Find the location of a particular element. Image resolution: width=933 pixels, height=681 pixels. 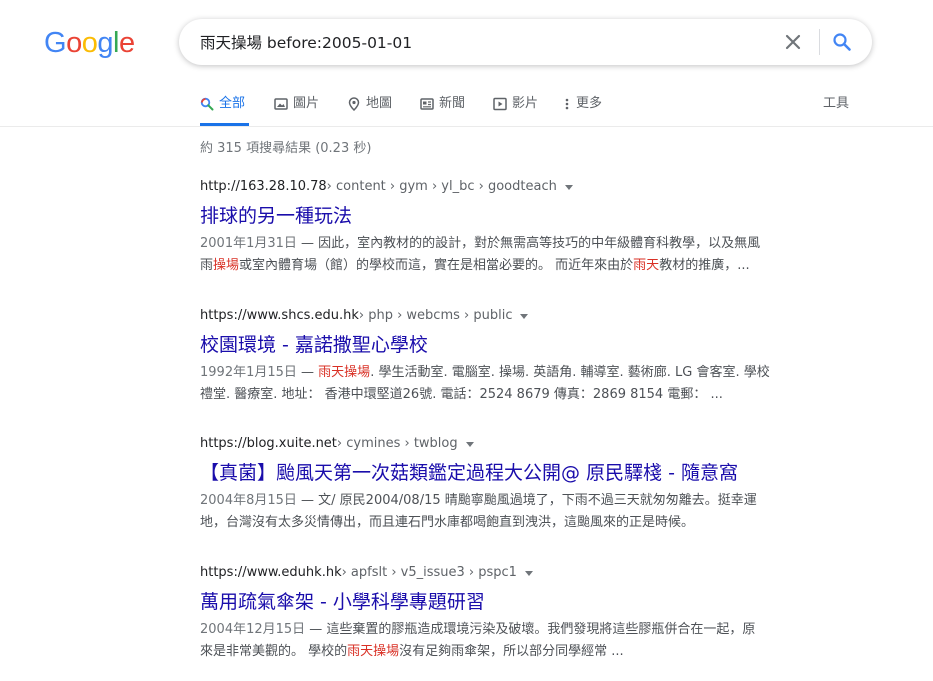

result-domain: https://www.eduhk.hk is located at coordinates (271, 572).